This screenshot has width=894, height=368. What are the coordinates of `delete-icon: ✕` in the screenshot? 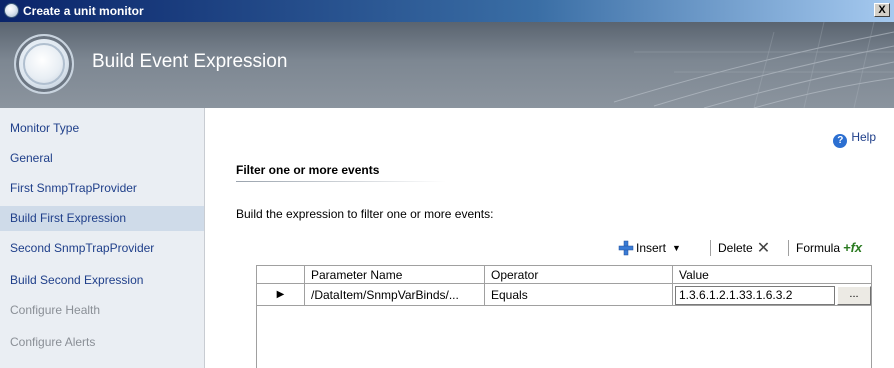 It's located at (763, 248).